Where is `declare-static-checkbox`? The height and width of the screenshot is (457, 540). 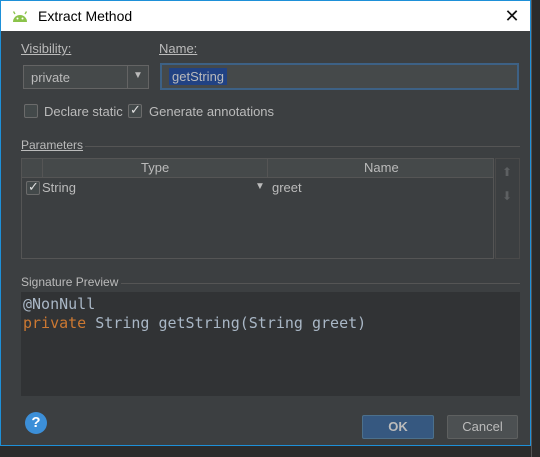
declare-static-checkbox is located at coordinates (31, 111).